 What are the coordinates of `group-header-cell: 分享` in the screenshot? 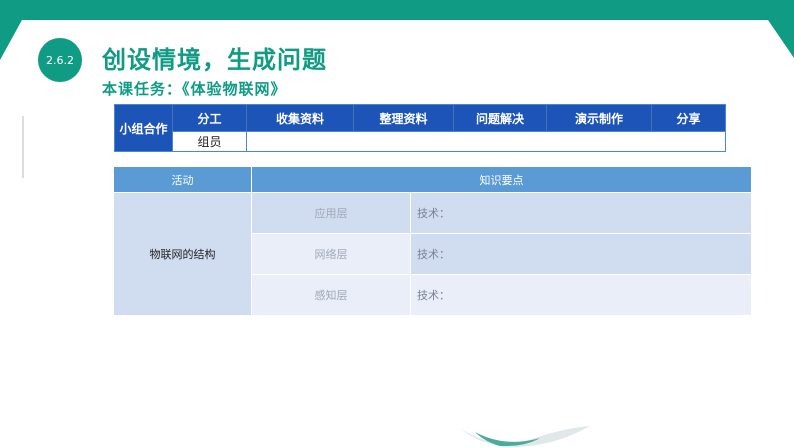 It's located at (688, 118).